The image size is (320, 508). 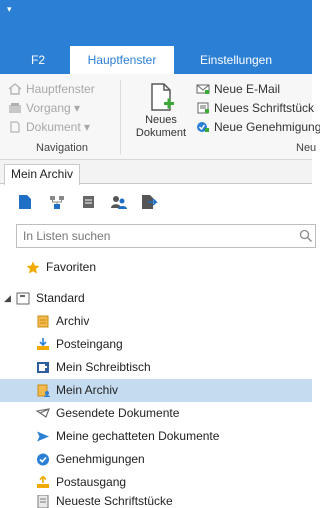 I want to click on tree-item-standard: ◢ Standard, so click(x=156, y=298).